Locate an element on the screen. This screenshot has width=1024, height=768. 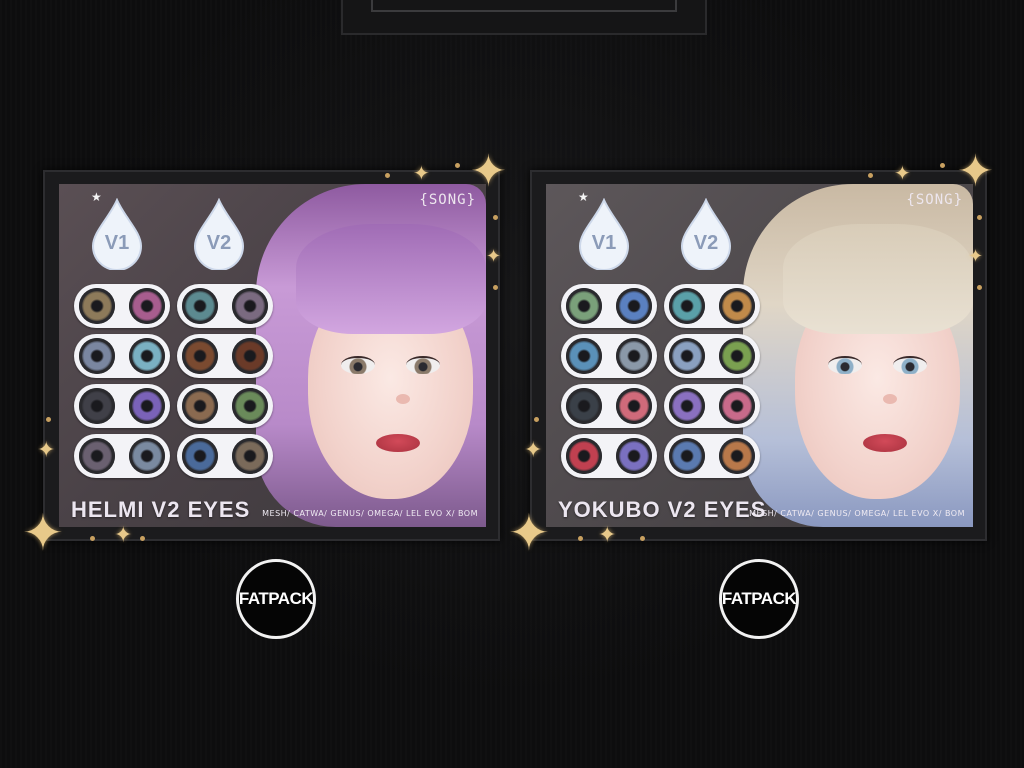
product-title: HELMI V2 EYES is located at coordinates (161, 509).